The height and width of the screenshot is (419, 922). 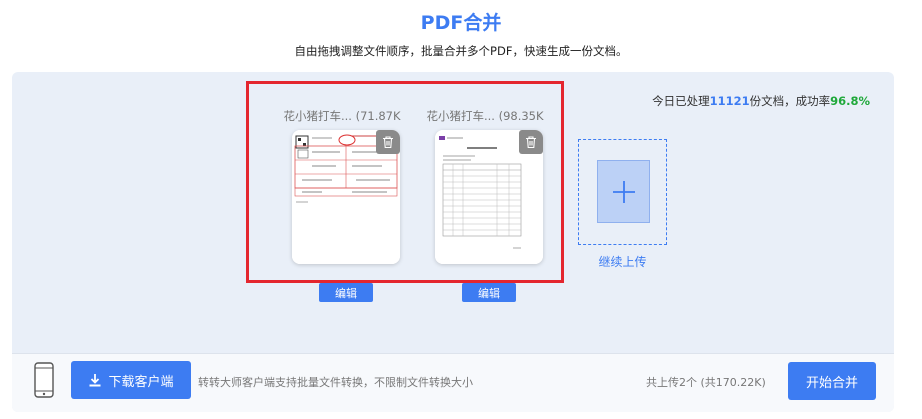 I want to click on download-client-label: 下载客户端, so click(x=141, y=382).